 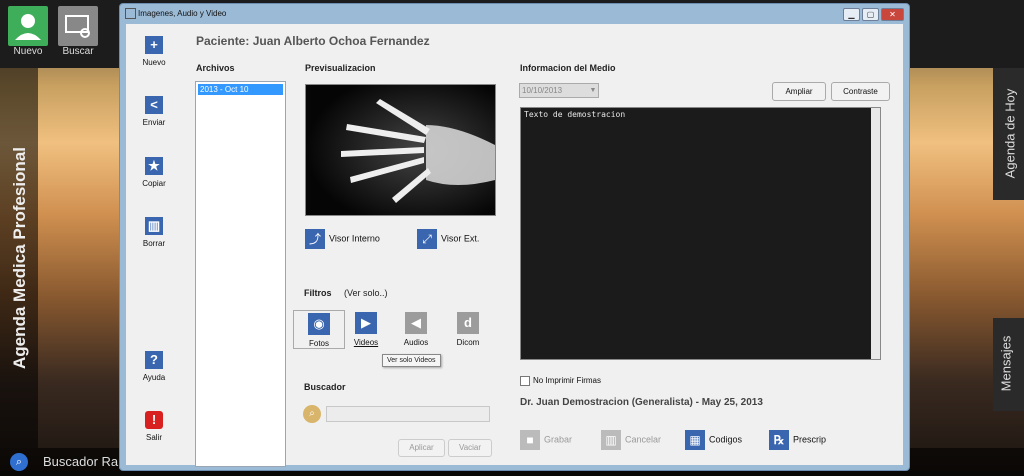 I want to click on visor-ext-button: ⤢ Visor Ext., so click(x=448, y=239).